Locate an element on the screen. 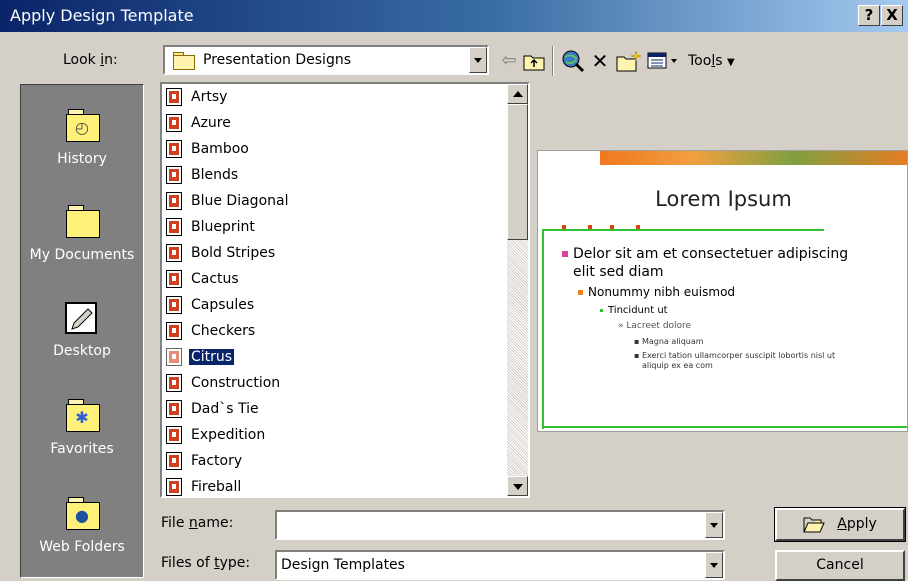 The image size is (908, 581). place-desktop: Desktop is located at coordinates (82, 328).